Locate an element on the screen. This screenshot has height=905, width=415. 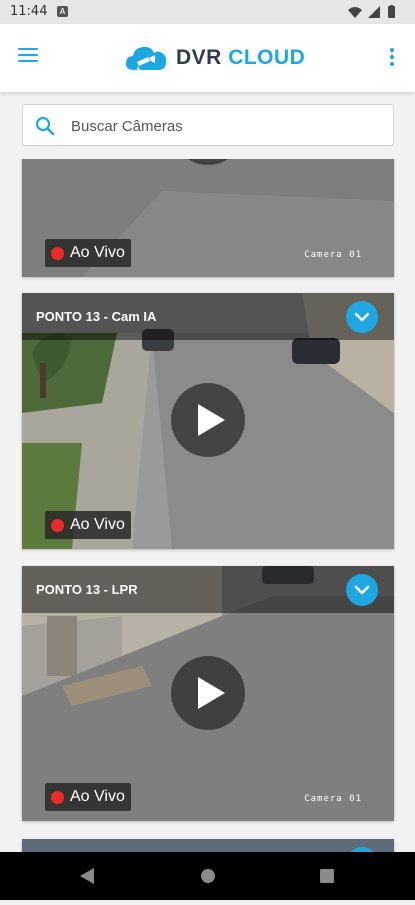
logo-cloud-text: CLOUD is located at coordinates (267, 57).